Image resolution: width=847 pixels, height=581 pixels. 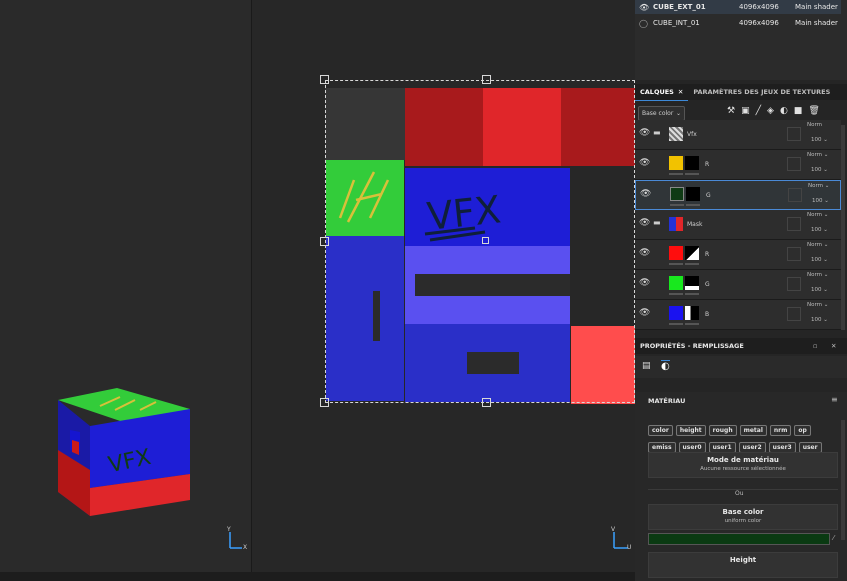 What do you see at coordinates (486, 79) in the screenshot?
I see `handle-top-center` at bounding box center [486, 79].